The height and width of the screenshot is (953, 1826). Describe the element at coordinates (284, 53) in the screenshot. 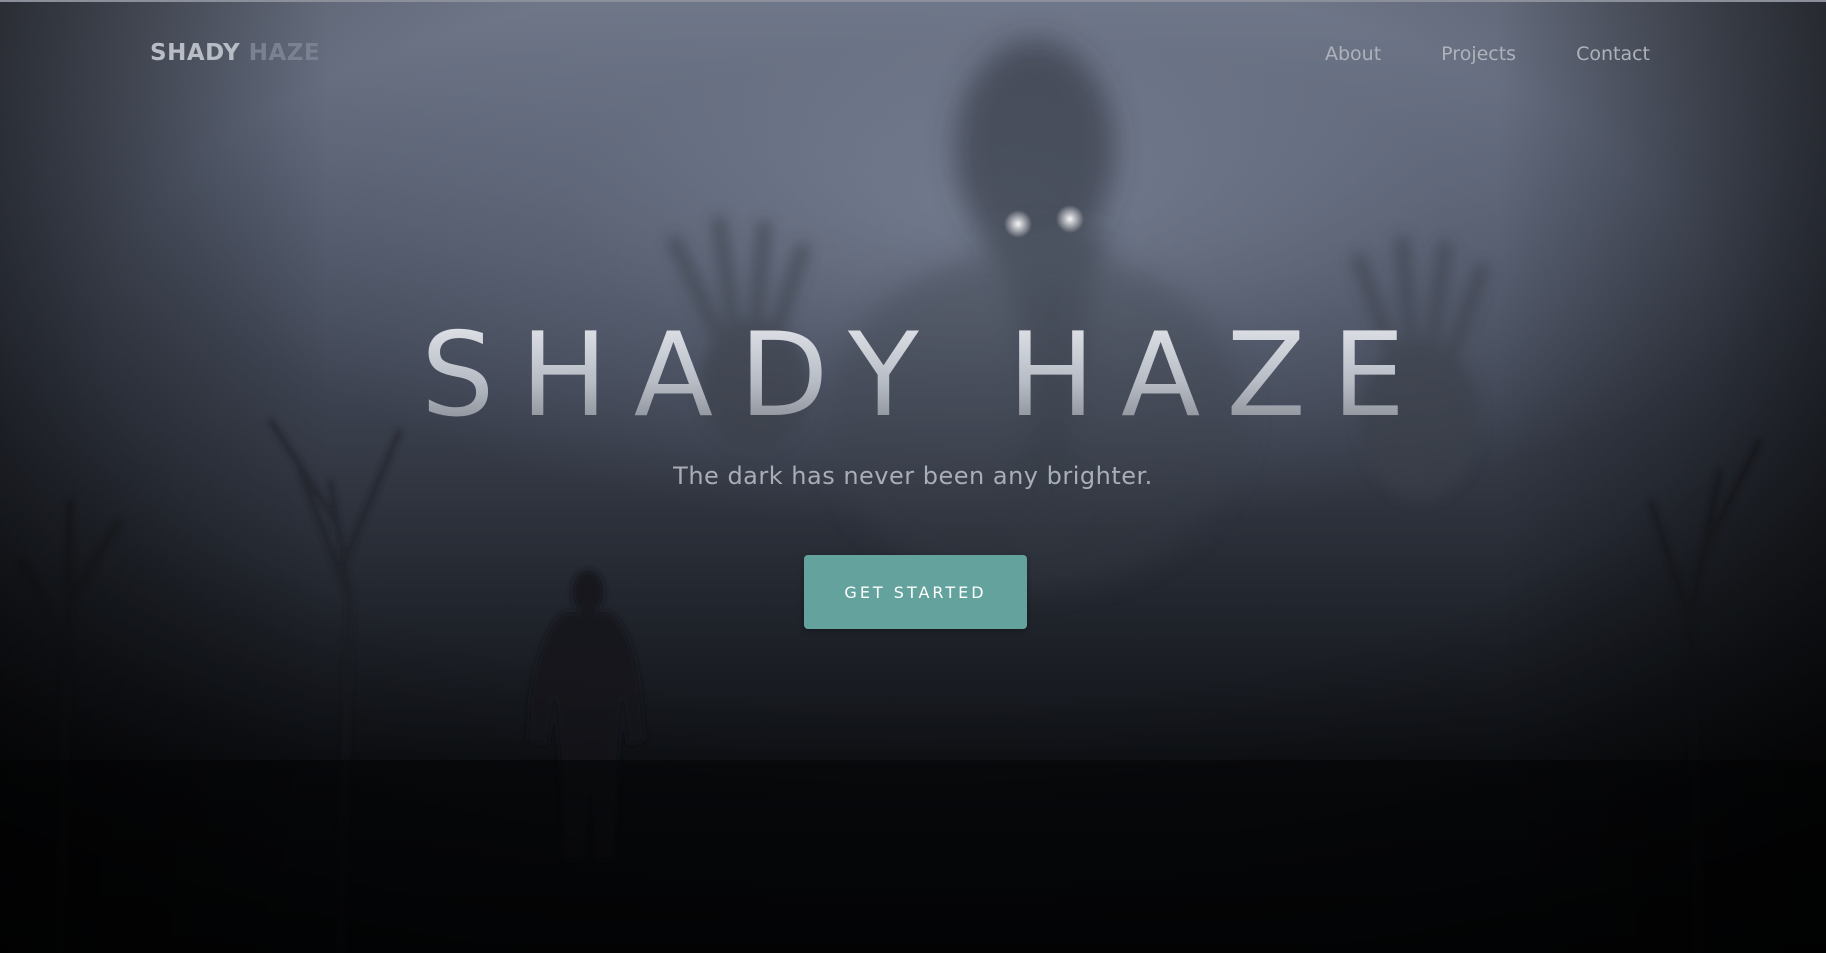

I see `brand-part-2: HAZE` at that location.